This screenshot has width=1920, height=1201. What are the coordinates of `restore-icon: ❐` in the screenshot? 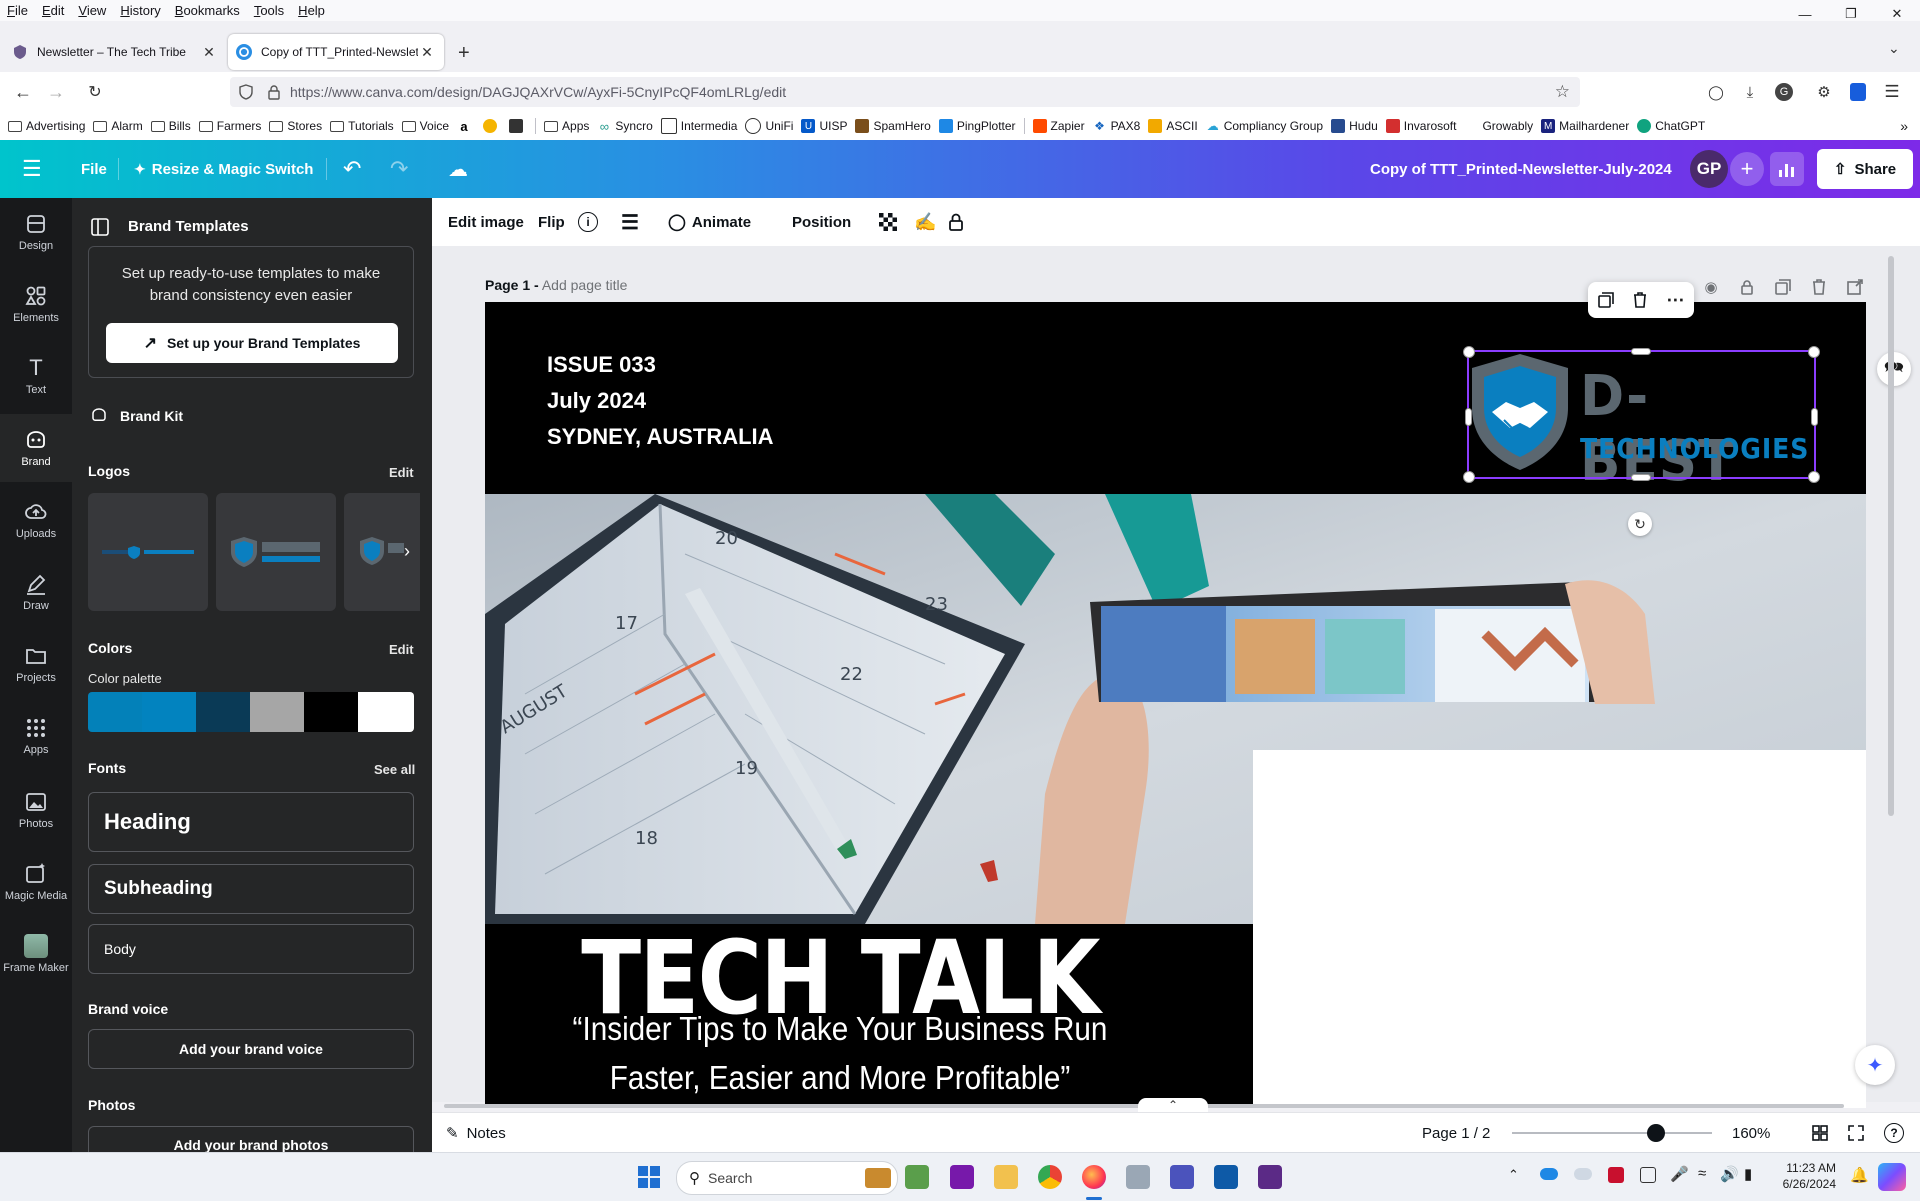 It's located at (1851, 14).